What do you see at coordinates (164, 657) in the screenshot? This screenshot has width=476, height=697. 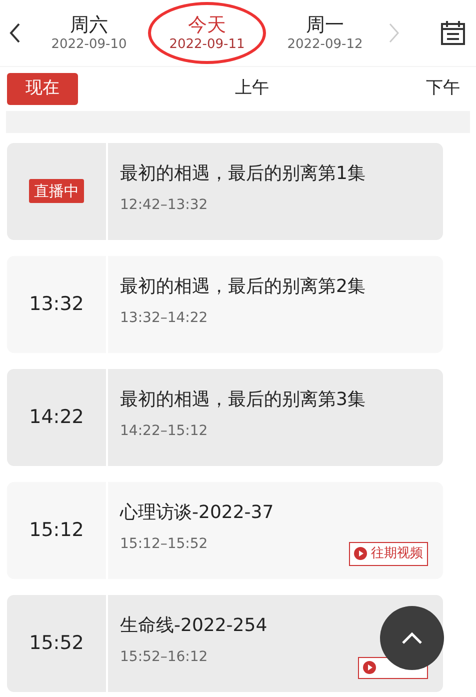 I see `time-range: 15:52–16:12` at bounding box center [164, 657].